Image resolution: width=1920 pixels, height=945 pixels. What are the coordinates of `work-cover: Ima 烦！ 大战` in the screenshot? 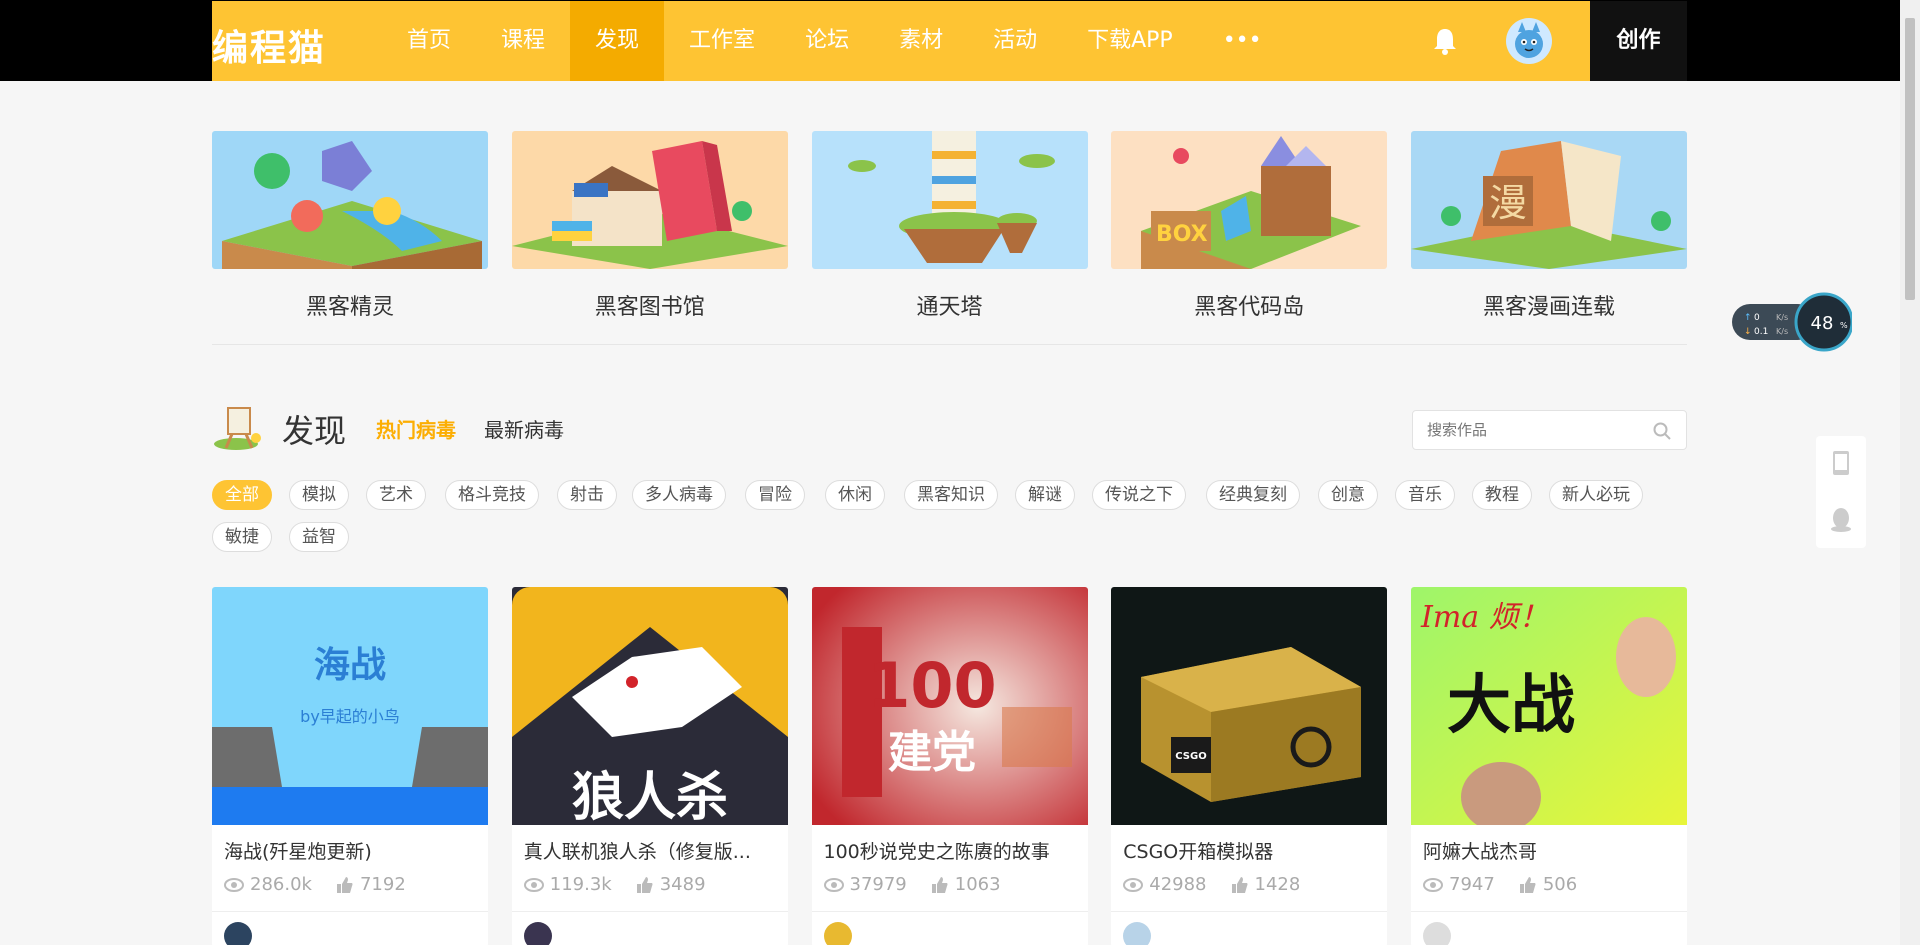 It's located at (1549, 706).